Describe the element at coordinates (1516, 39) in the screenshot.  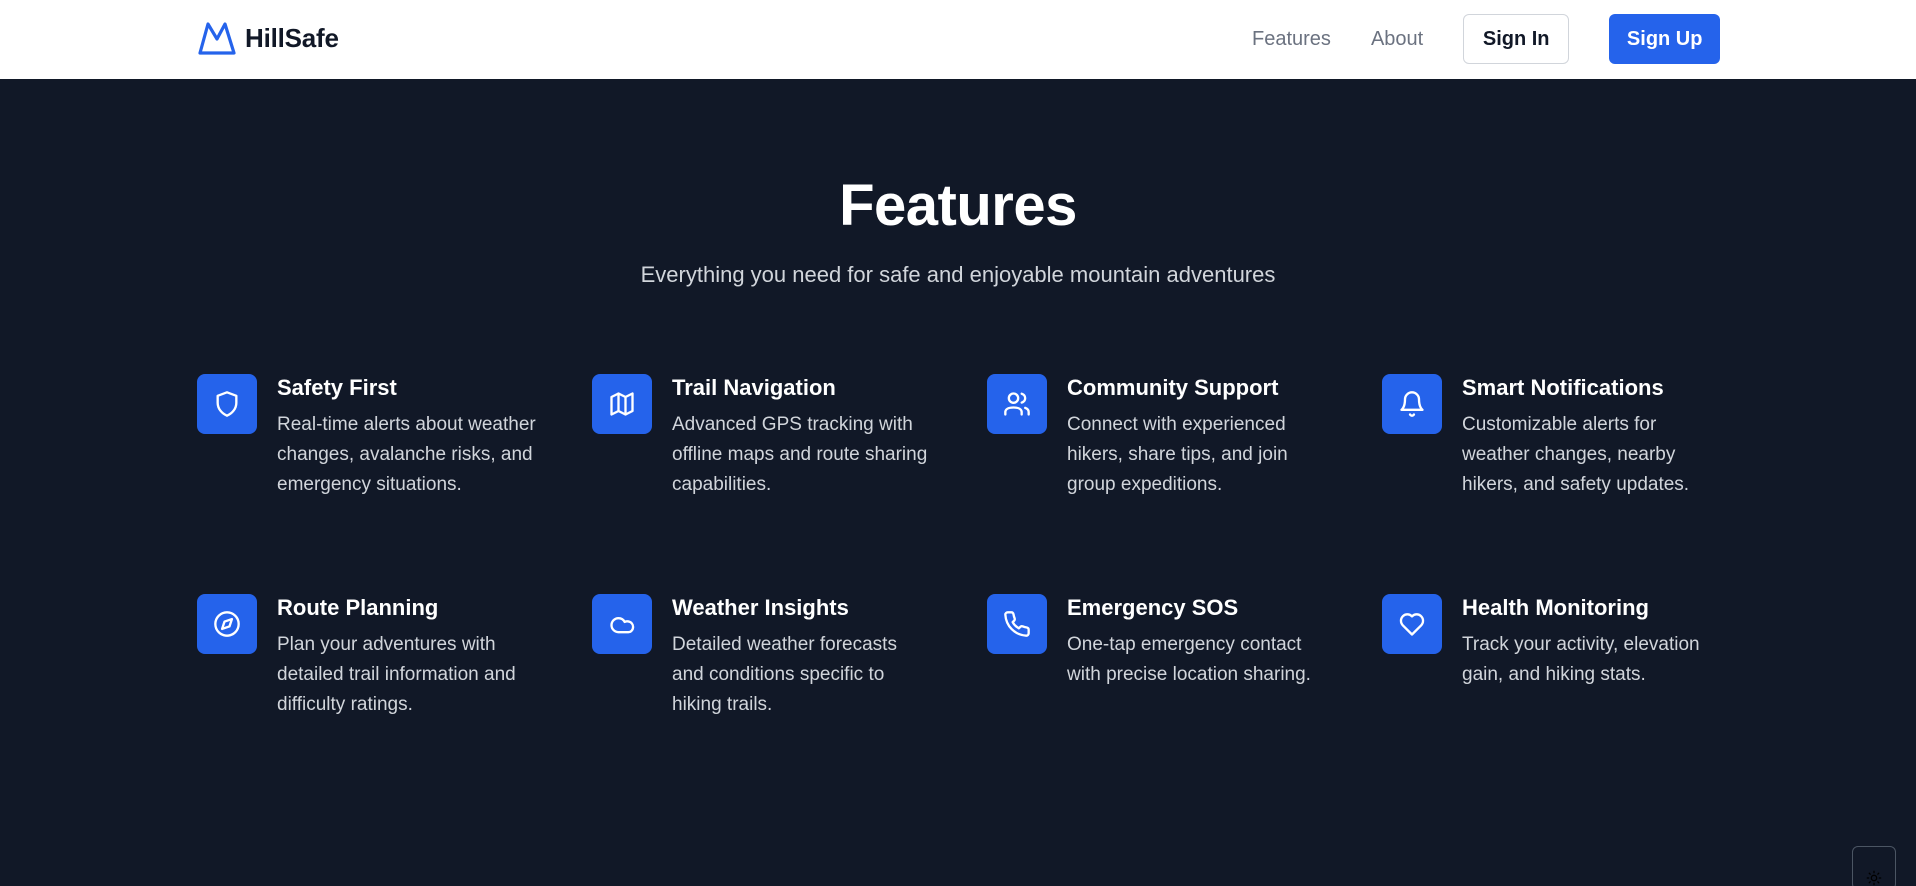
I see `sign-in-button: Sign In` at that location.